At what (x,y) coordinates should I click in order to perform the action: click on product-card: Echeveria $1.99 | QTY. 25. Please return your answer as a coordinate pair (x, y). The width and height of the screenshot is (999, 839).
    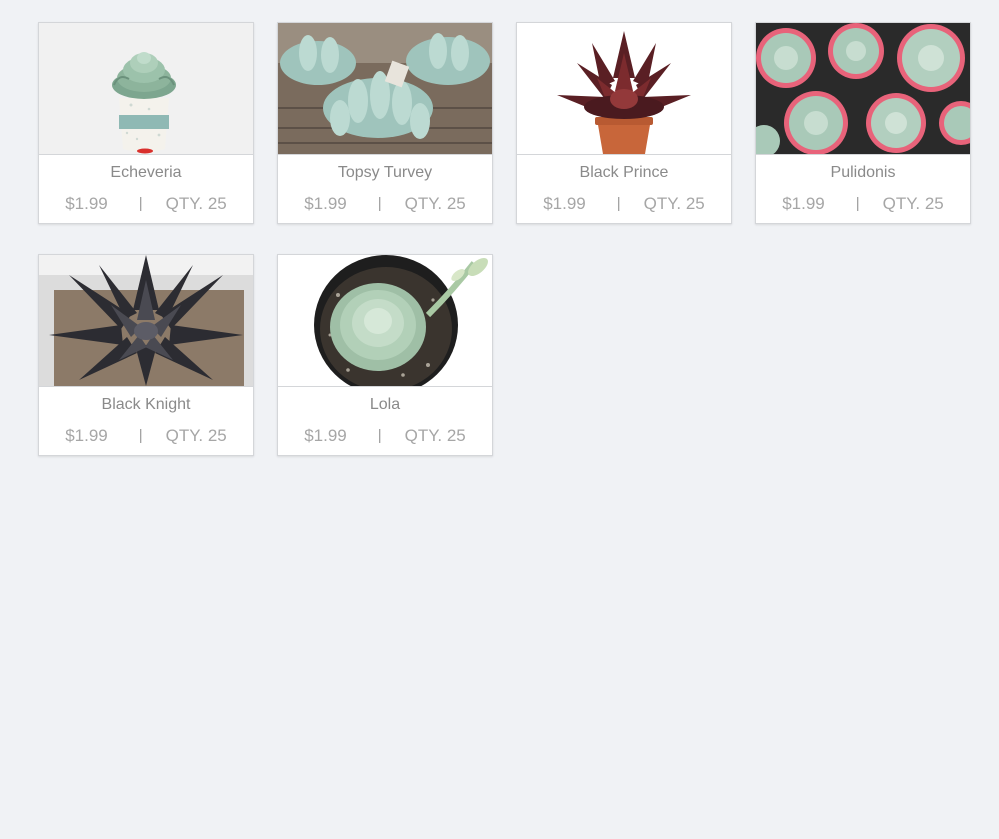
    Looking at the image, I should click on (146, 123).